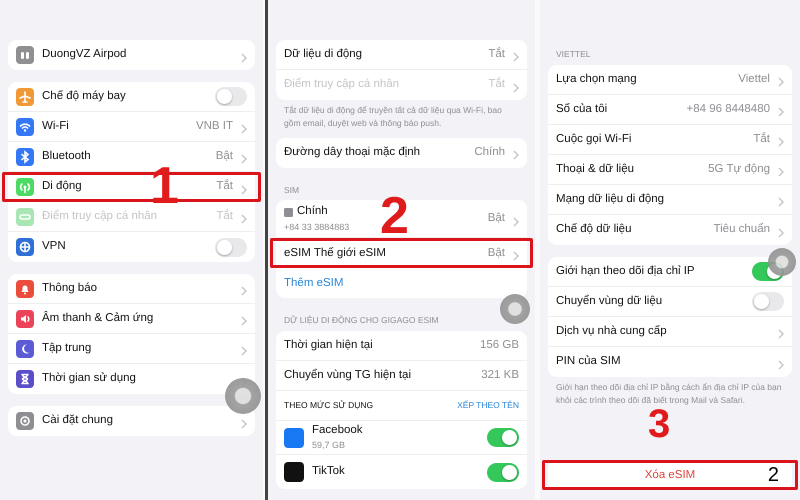 The width and height of the screenshot is (800, 500). What do you see at coordinates (214, 126) in the screenshot?
I see `row-value: VNB IT` at bounding box center [214, 126].